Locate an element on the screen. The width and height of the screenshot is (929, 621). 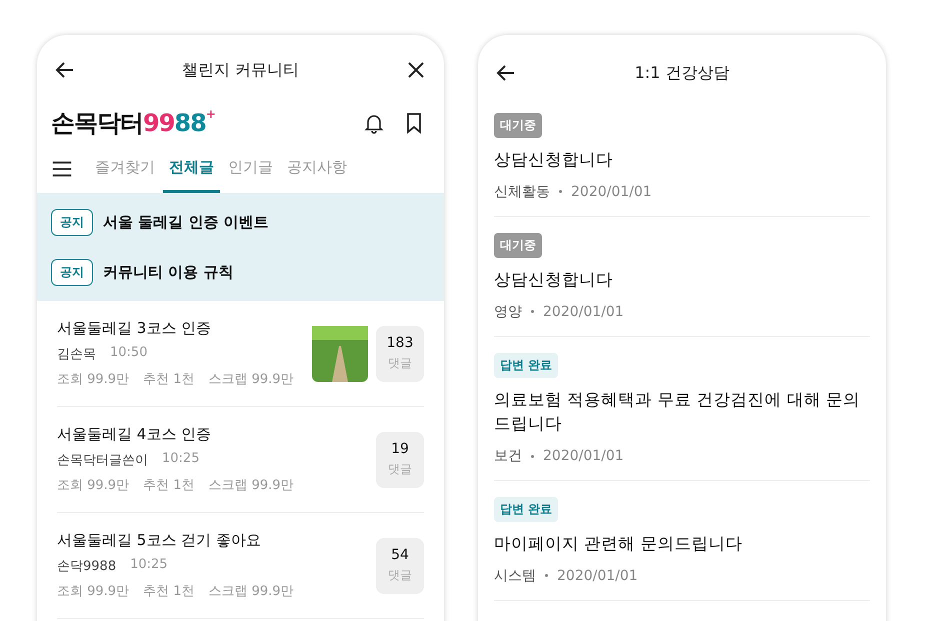
notice-title: 서울 둘레길 인증 이벤트 is located at coordinates (186, 222).